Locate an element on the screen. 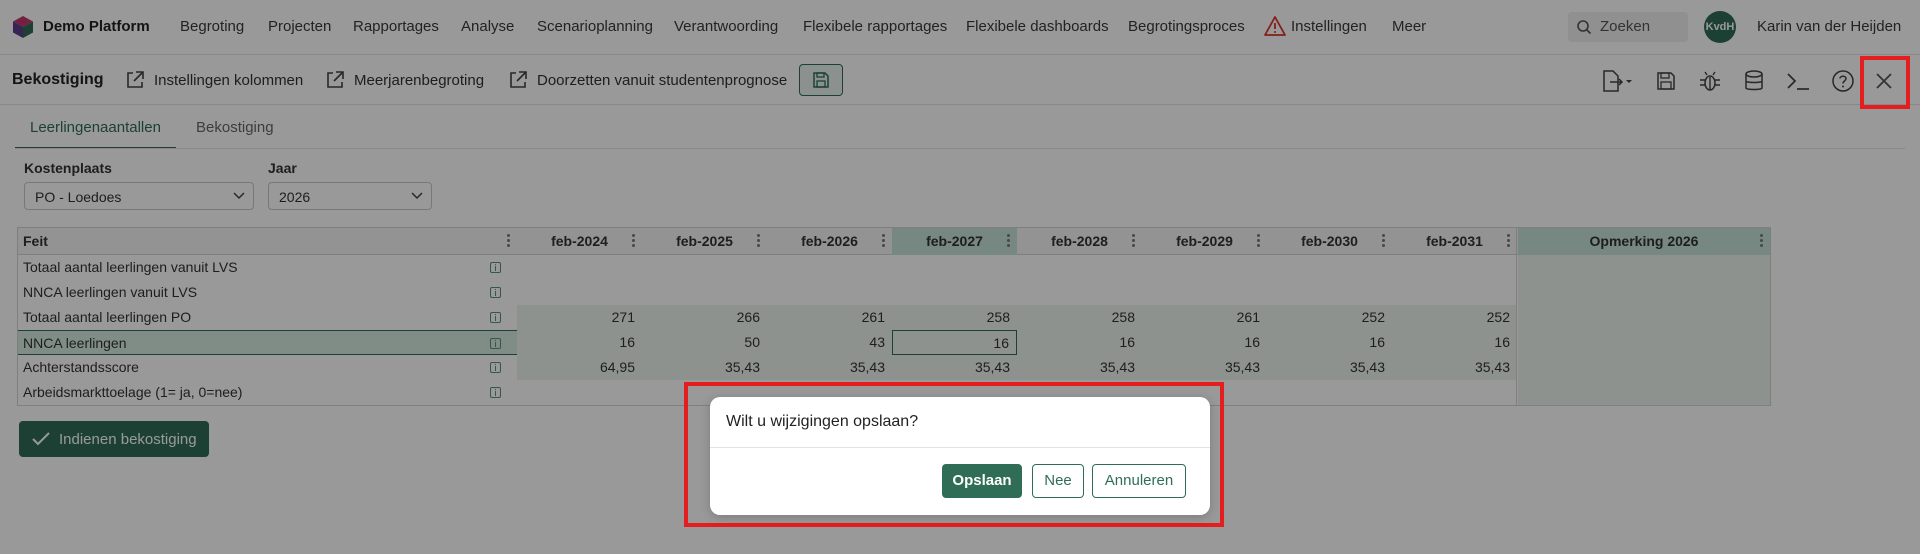 This screenshot has height=554, width=1920. opslaan-button: Opslaan is located at coordinates (982, 481).